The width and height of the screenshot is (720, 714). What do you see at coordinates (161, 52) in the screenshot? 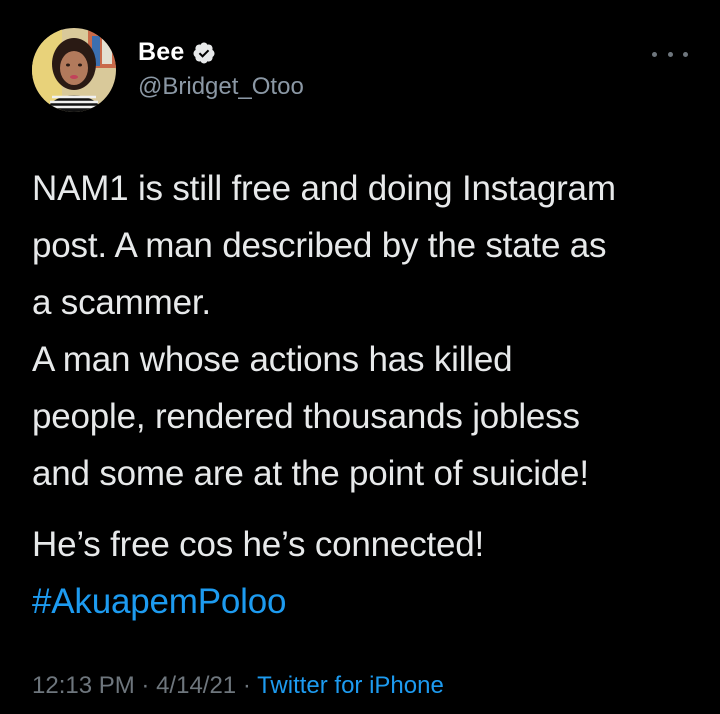
I see `author-display-name: Bee` at bounding box center [161, 52].